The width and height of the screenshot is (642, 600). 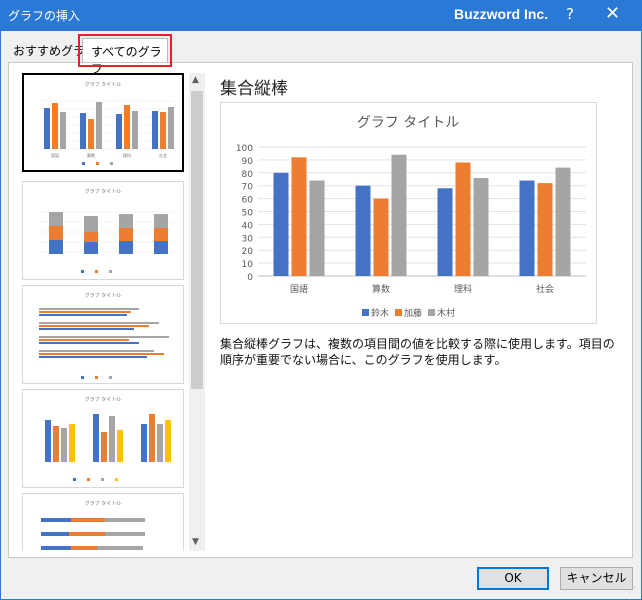 I want to click on bar-社会-鈴木, so click(x=527, y=228).